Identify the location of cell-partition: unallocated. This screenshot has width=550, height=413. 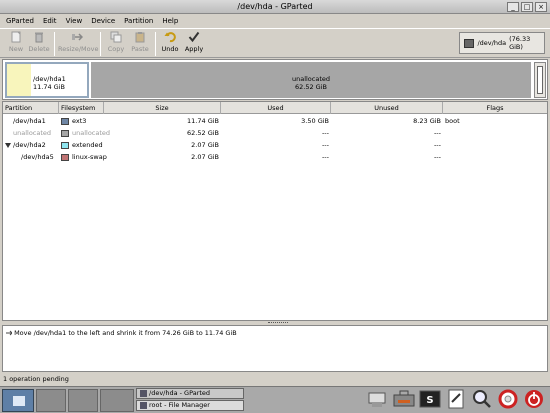
(32, 133).